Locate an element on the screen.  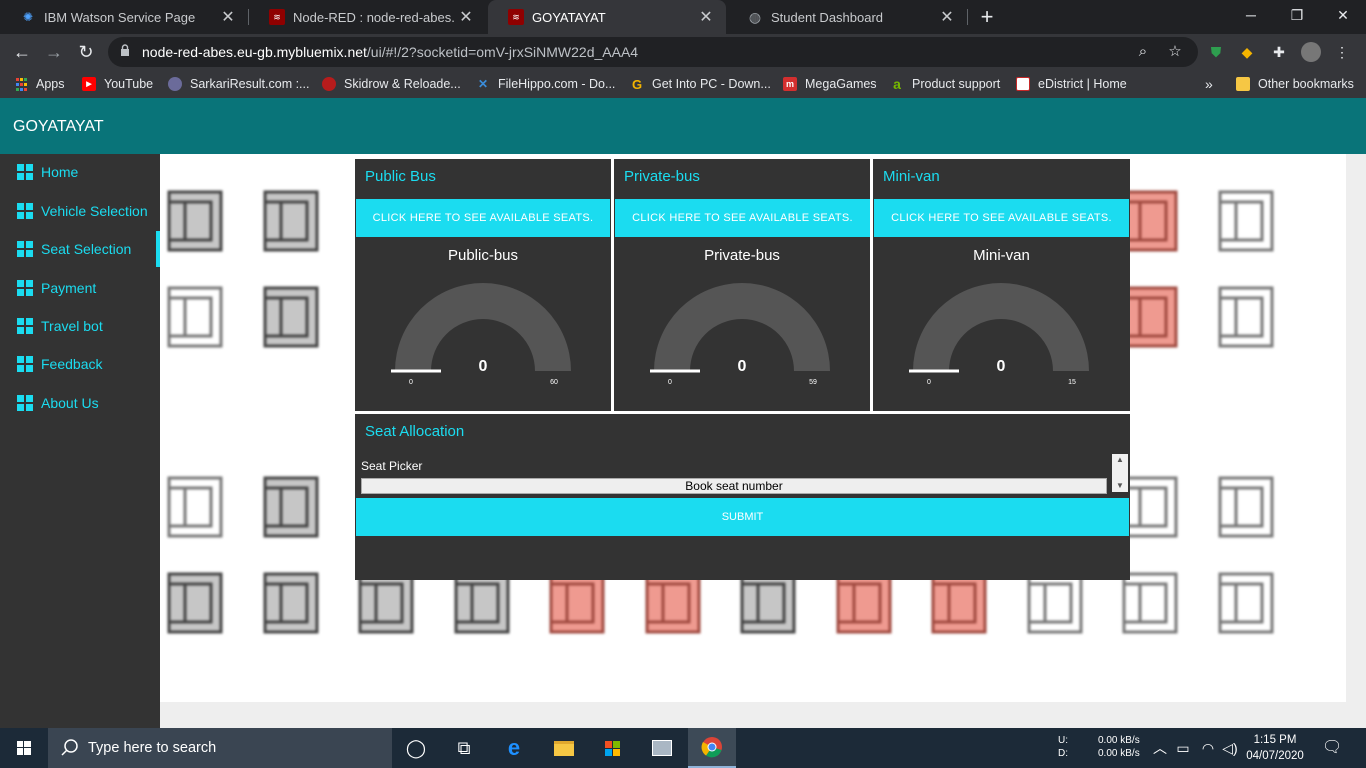
windows-start-icon is located at coordinates (24, 748).